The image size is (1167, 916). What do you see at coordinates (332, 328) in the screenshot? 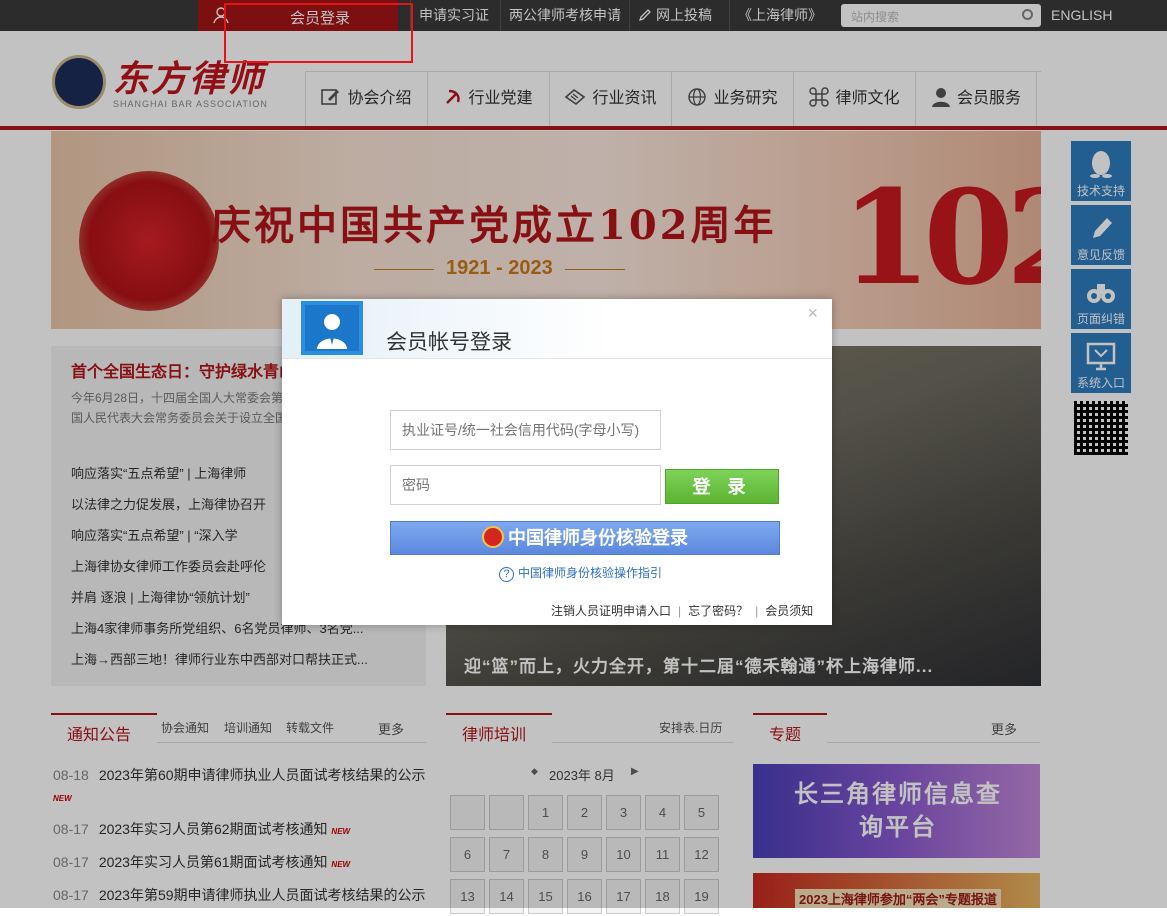
I see `user-monitor-icon` at bounding box center [332, 328].